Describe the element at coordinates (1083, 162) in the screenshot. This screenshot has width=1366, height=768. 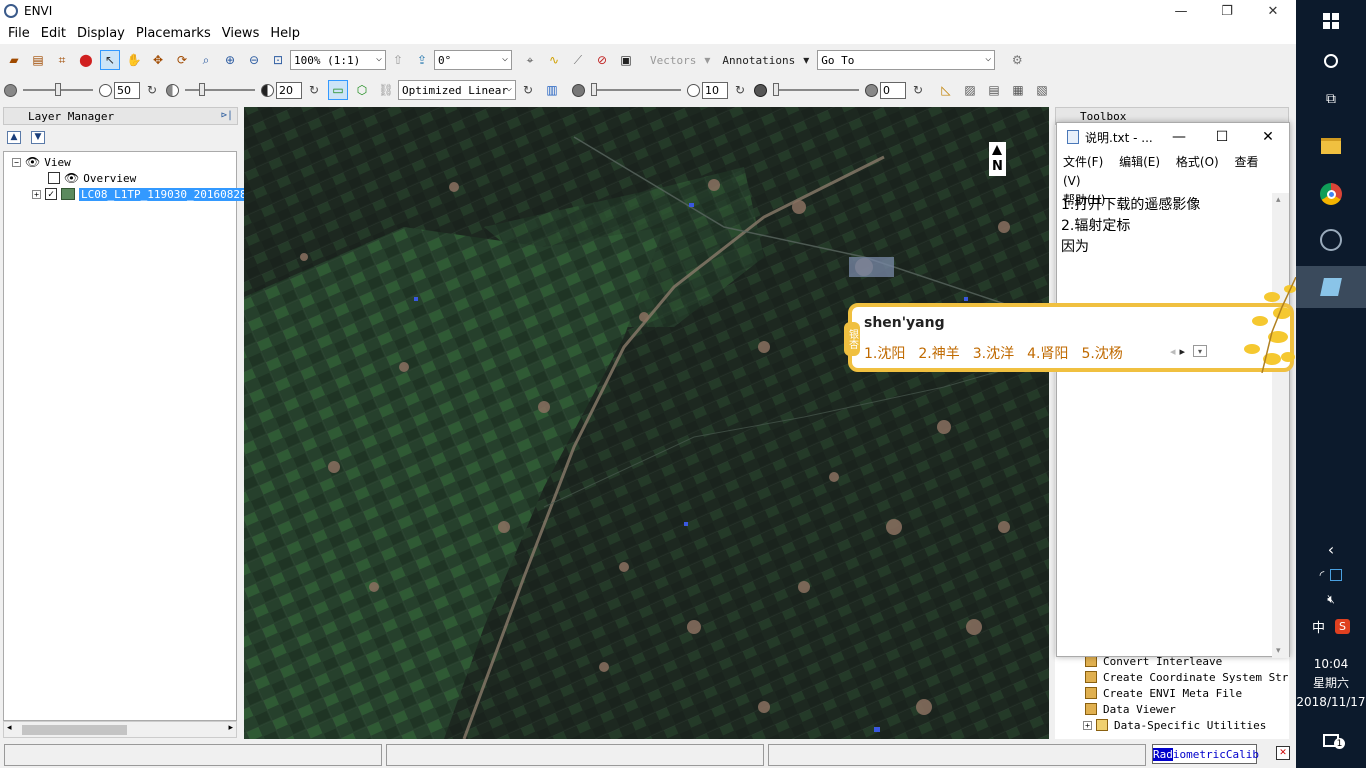
I see `notepad-menu-file: 文件(F)` at that location.